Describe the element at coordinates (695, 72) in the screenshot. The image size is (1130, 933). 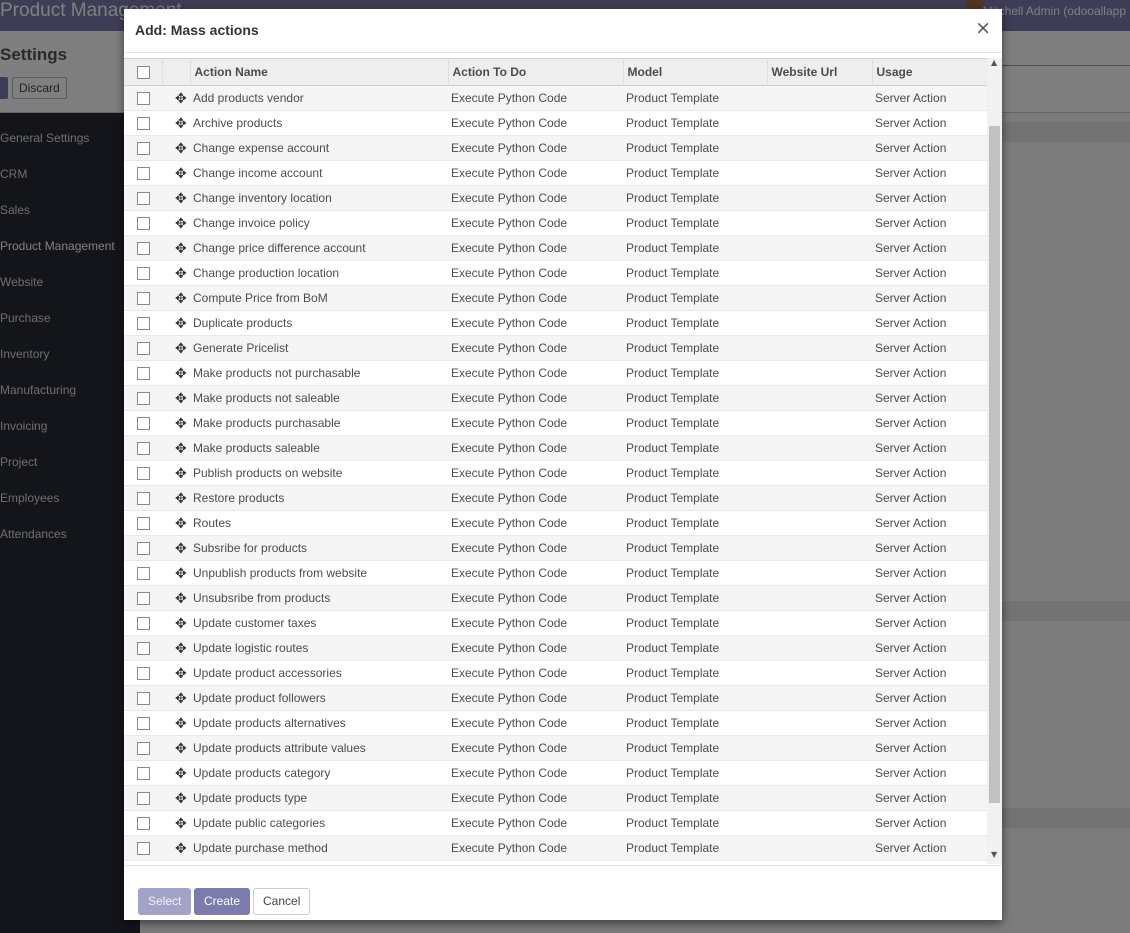
I see `column-header-model: Model` at that location.